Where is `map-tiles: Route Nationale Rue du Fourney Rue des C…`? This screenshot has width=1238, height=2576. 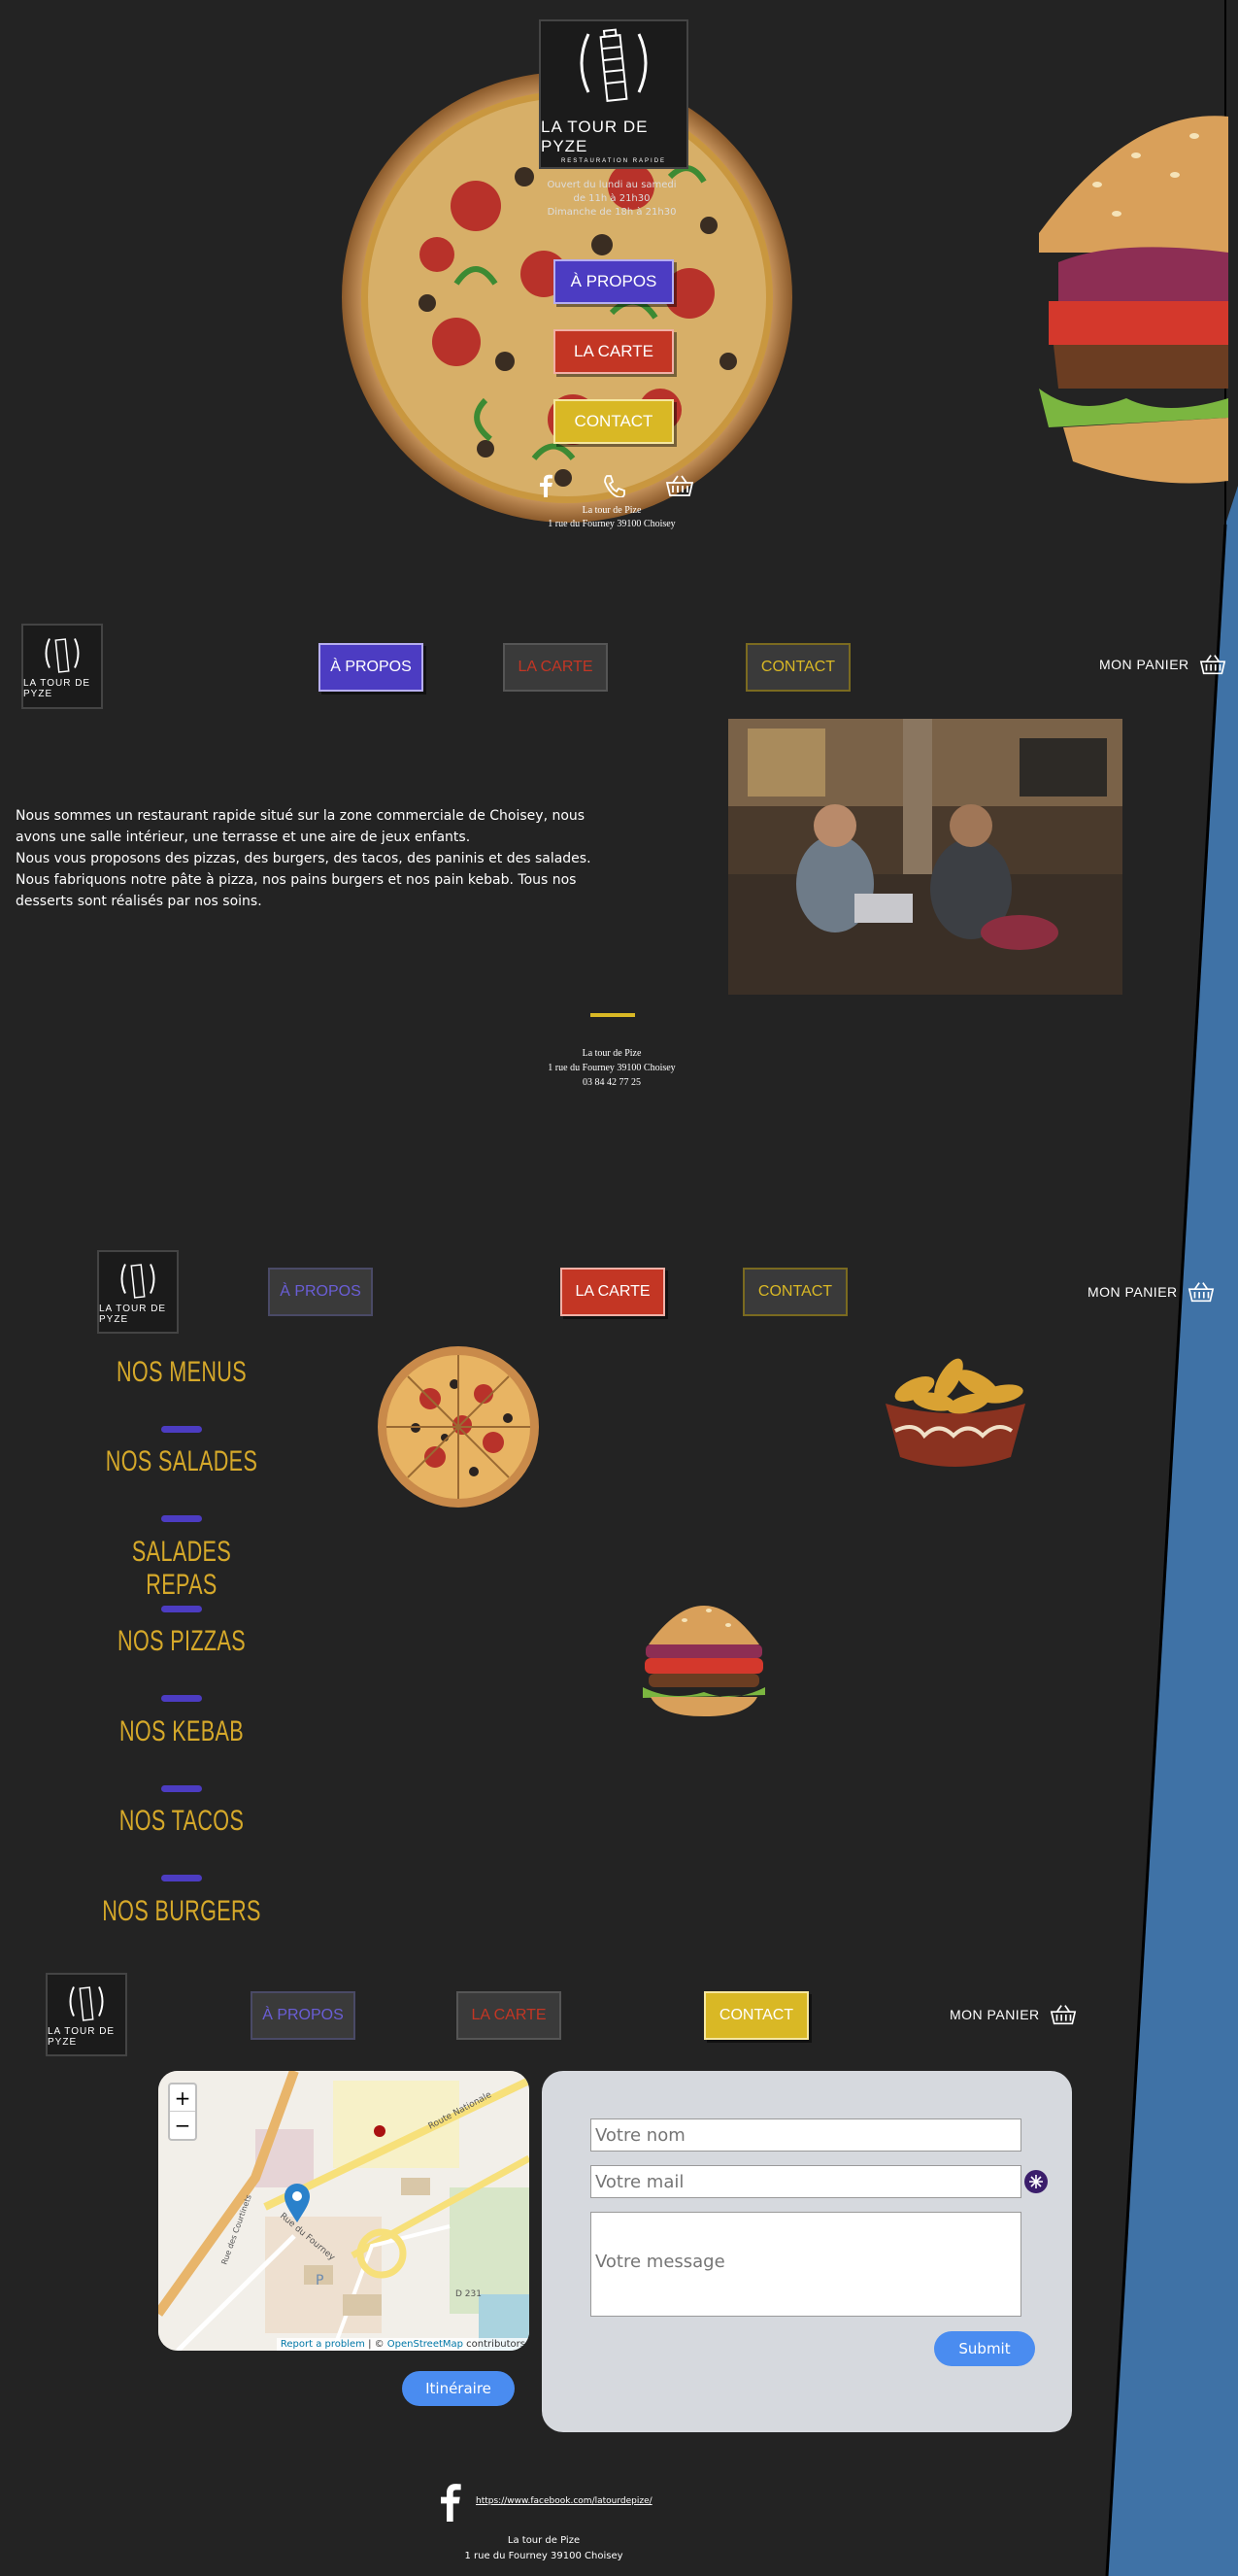
map-tiles: Route Nationale Rue du Fourney Rue des C… is located at coordinates (343, 2211).